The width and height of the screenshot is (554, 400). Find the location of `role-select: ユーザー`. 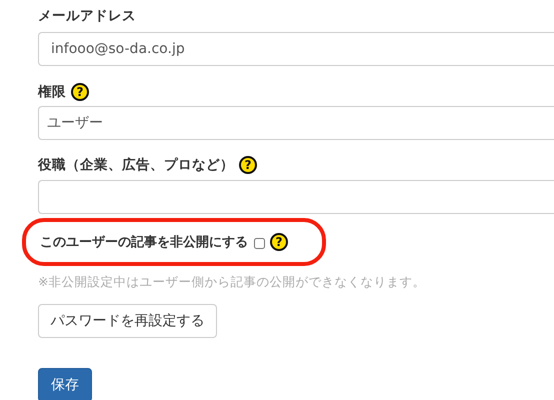

role-select: ユーザー is located at coordinates (296, 123).